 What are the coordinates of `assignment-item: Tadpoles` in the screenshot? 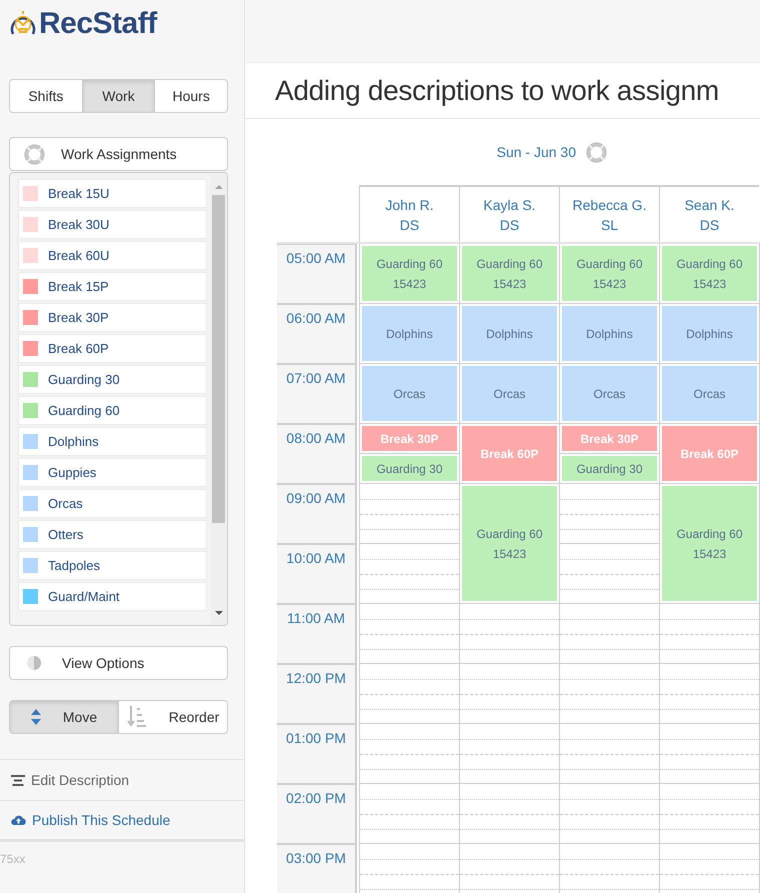 It's located at (112, 565).